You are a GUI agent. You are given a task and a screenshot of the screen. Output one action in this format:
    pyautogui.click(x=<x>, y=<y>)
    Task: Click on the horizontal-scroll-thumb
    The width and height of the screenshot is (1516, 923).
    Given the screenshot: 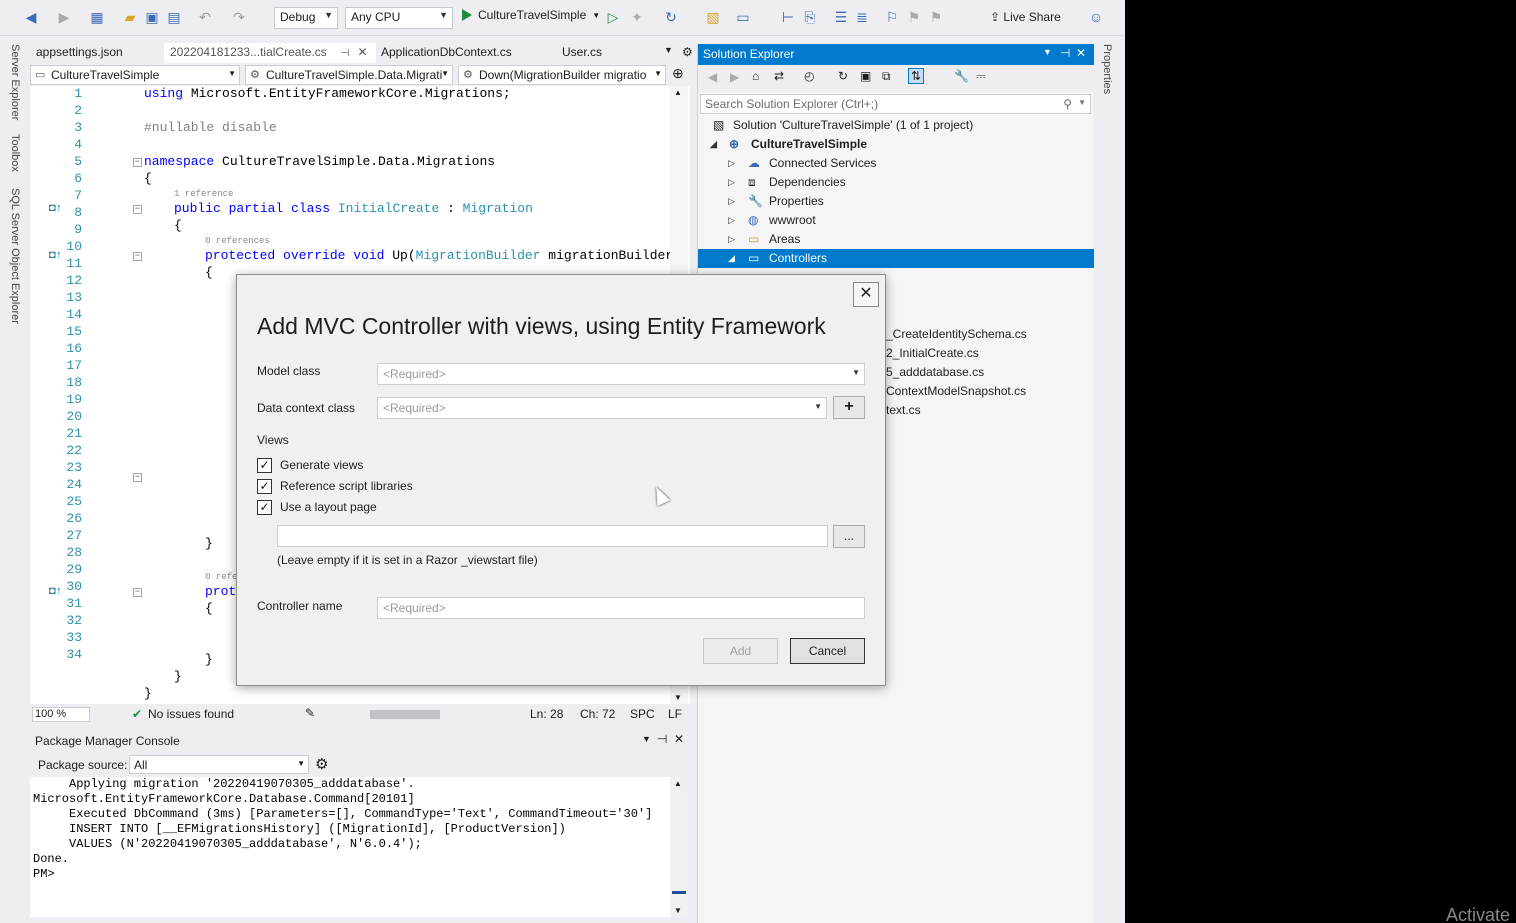 What is the action you would take?
    pyautogui.click(x=405, y=714)
    